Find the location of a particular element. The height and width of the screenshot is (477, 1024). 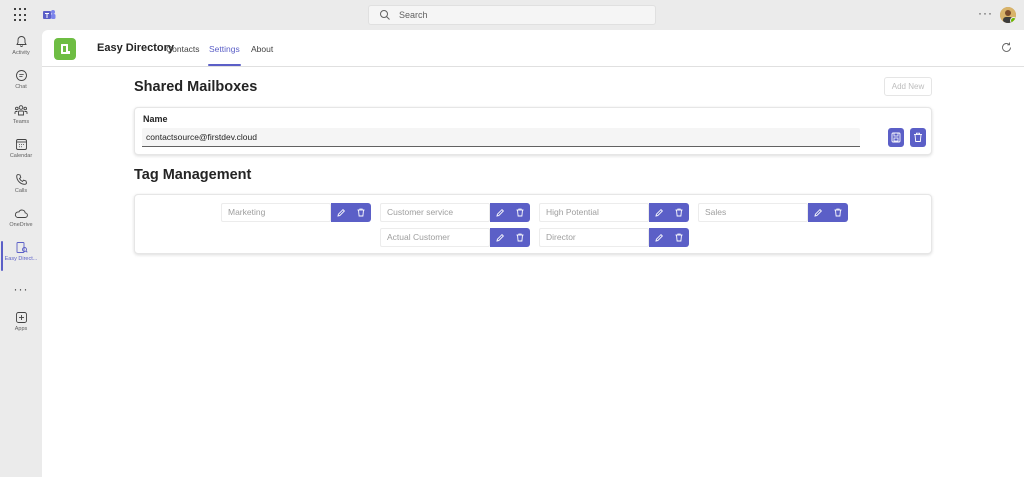

save-icon is located at coordinates (896, 137).